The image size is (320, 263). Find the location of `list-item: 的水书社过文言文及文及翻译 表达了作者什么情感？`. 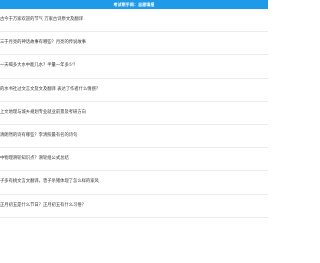

list-item: 的水书社过文言文及文及翻译 表达了作者什么情感？ is located at coordinates (134, 90).